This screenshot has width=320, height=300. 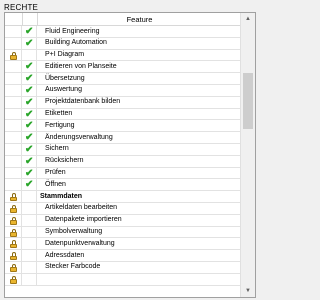 What do you see at coordinates (123, 67) in the screenshot?
I see `feature-row: ✔ Editieren von Planseite` at bounding box center [123, 67].